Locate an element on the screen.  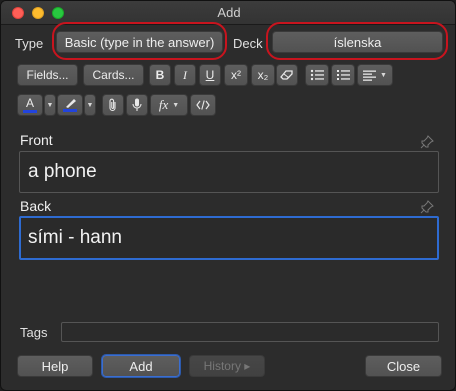
subscript-button: x₂ is located at coordinates (263, 75).